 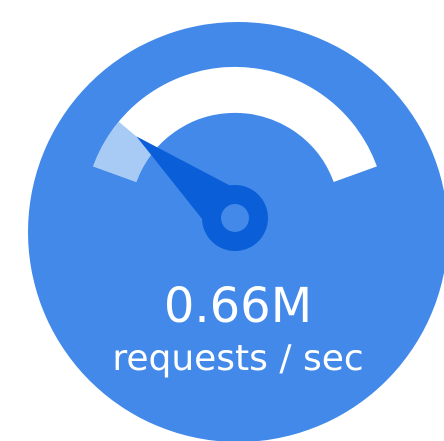 I want to click on gauge-unit-label: requests / sec, so click(x=237, y=358).